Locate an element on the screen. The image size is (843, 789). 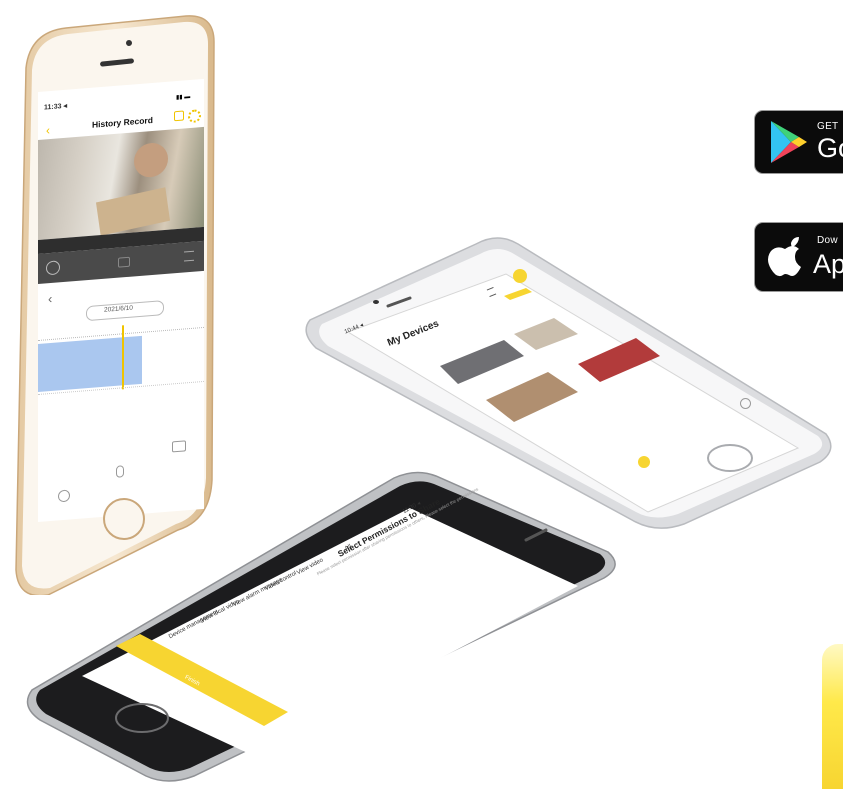
google-play-icon is located at coordinates (789, 142).